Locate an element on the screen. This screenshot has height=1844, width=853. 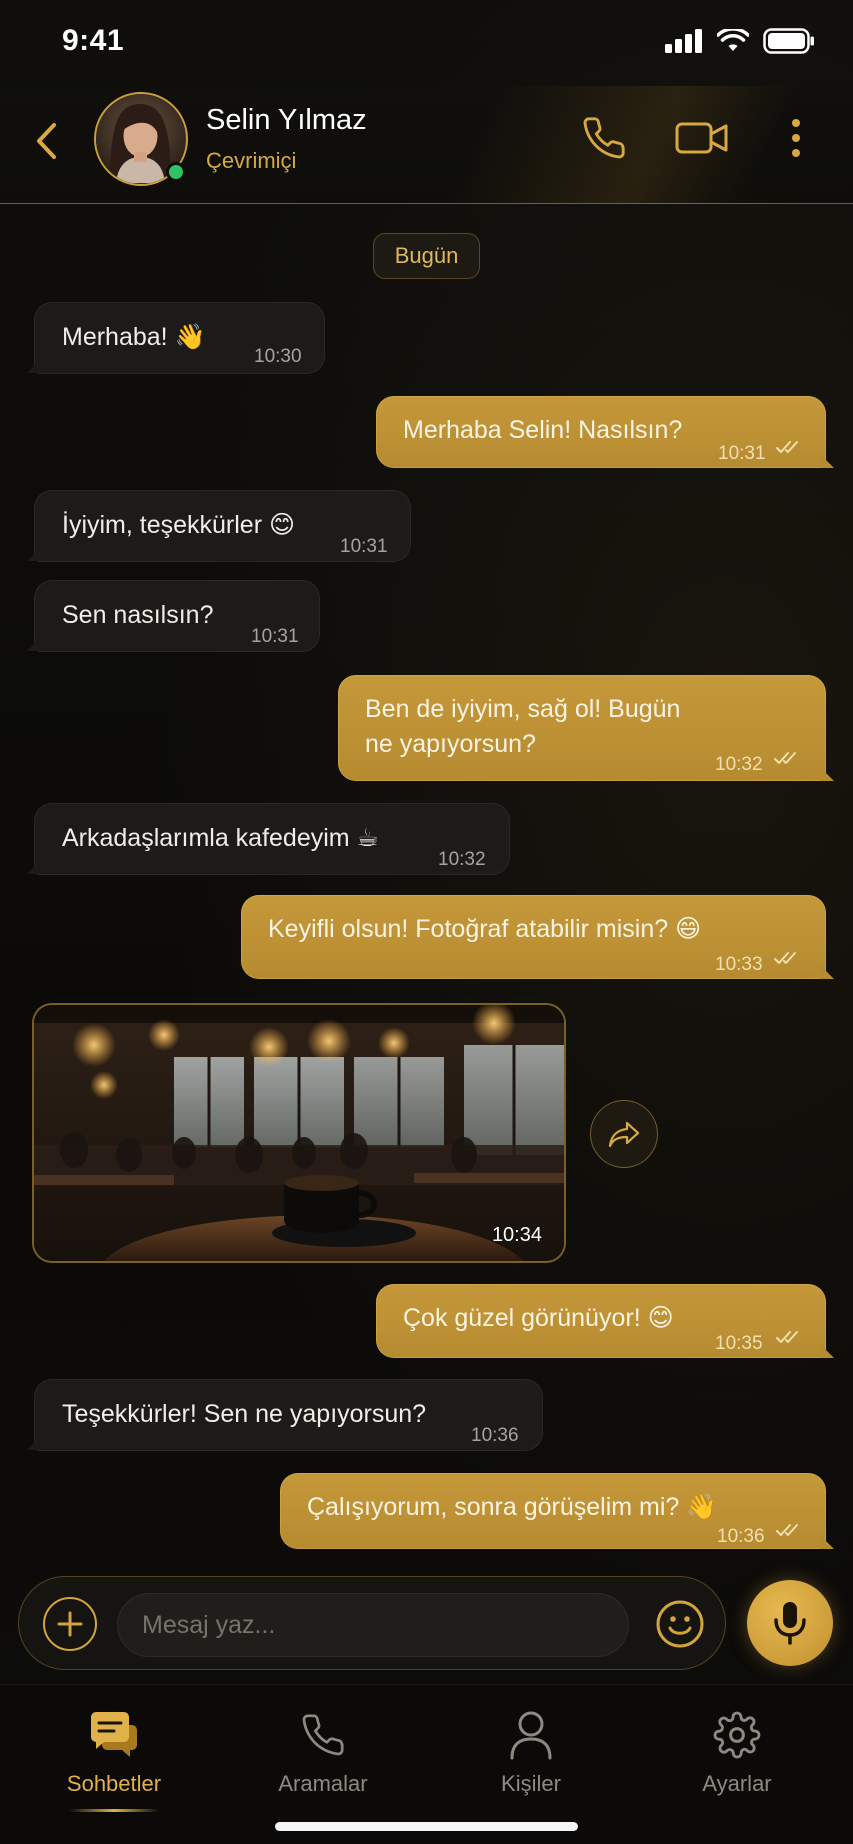
back-button is located at coordinates (46, 141).